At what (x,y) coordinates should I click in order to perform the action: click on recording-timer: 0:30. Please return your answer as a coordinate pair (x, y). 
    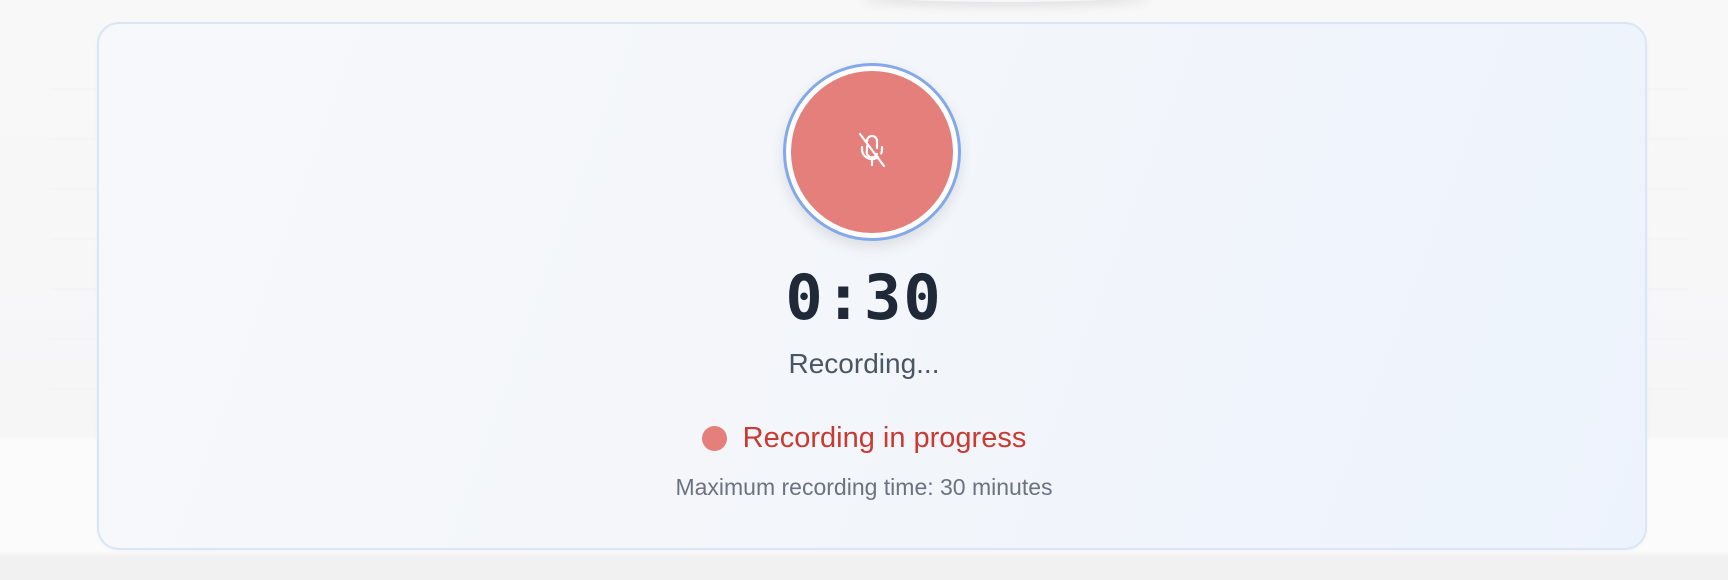
    Looking at the image, I should click on (864, 297).